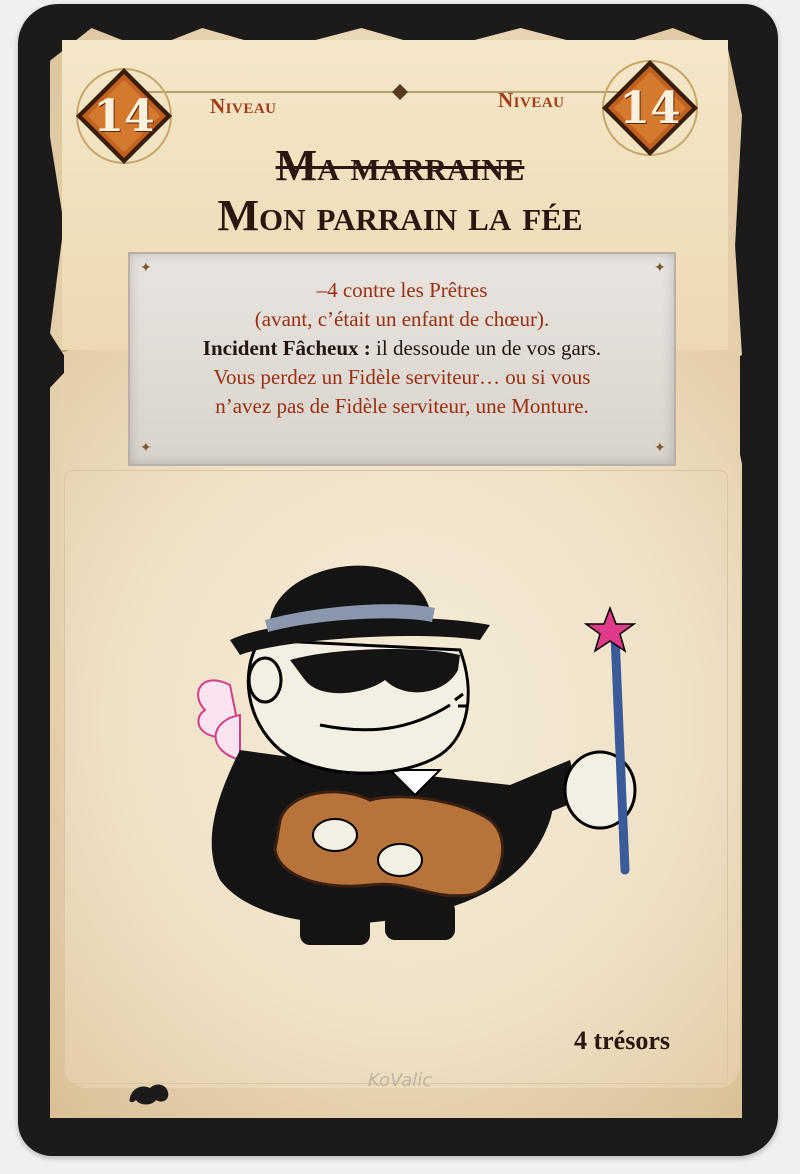 The image size is (800, 1174). What do you see at coordinates (286, 348) in the screenshot?
I see `incident-label: Incident Fâcheux :` at bounding box center [286, 348].